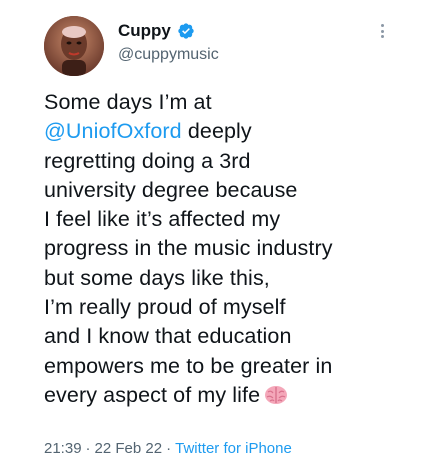 This screenshot has width=441, height=466. Describe the element at coordinates (113, 131) in the screenshot. I see `mention-link: @UniofOxford` at that location.